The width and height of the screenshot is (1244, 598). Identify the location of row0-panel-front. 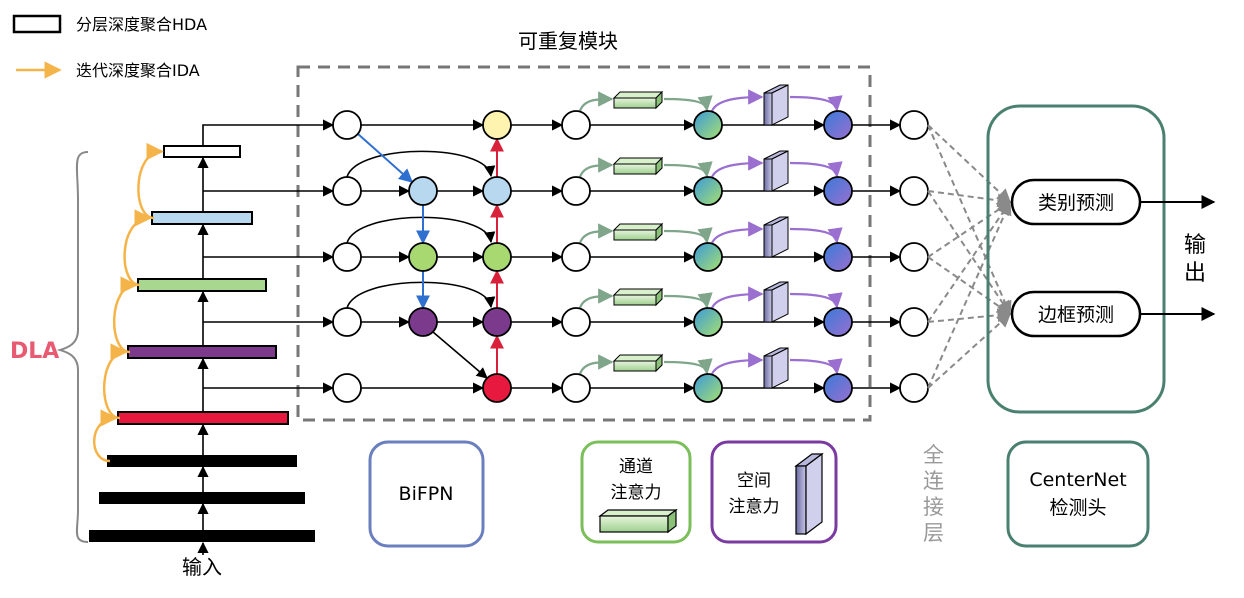
(768, 109).